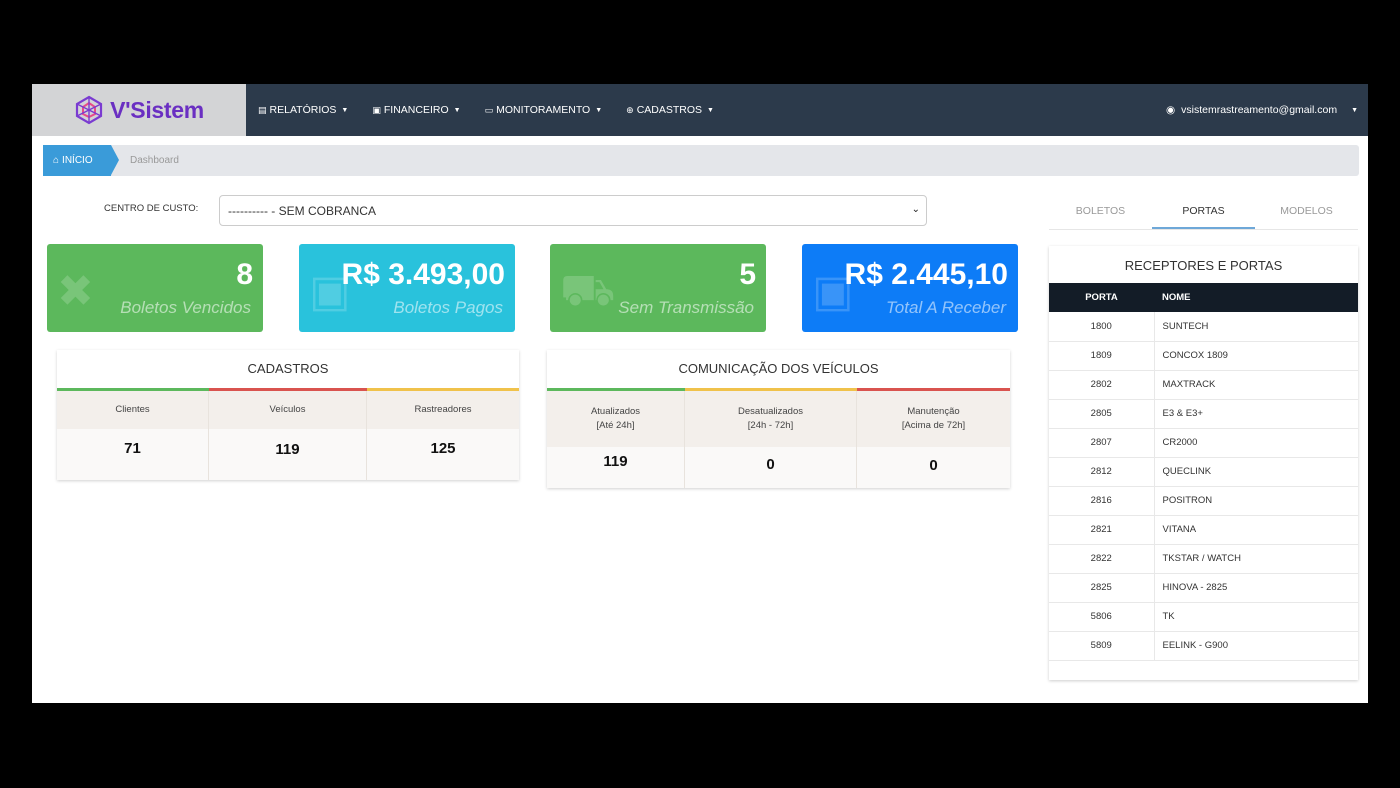 Image resolution: width=1400 pixels, height=788 pixels. What do you see at coordinates (155, 288) in the screenshot?
I see `stat-boletos-vencidos: ✖ 8 Boletos Vencidos` at bounding box center [155, 288].